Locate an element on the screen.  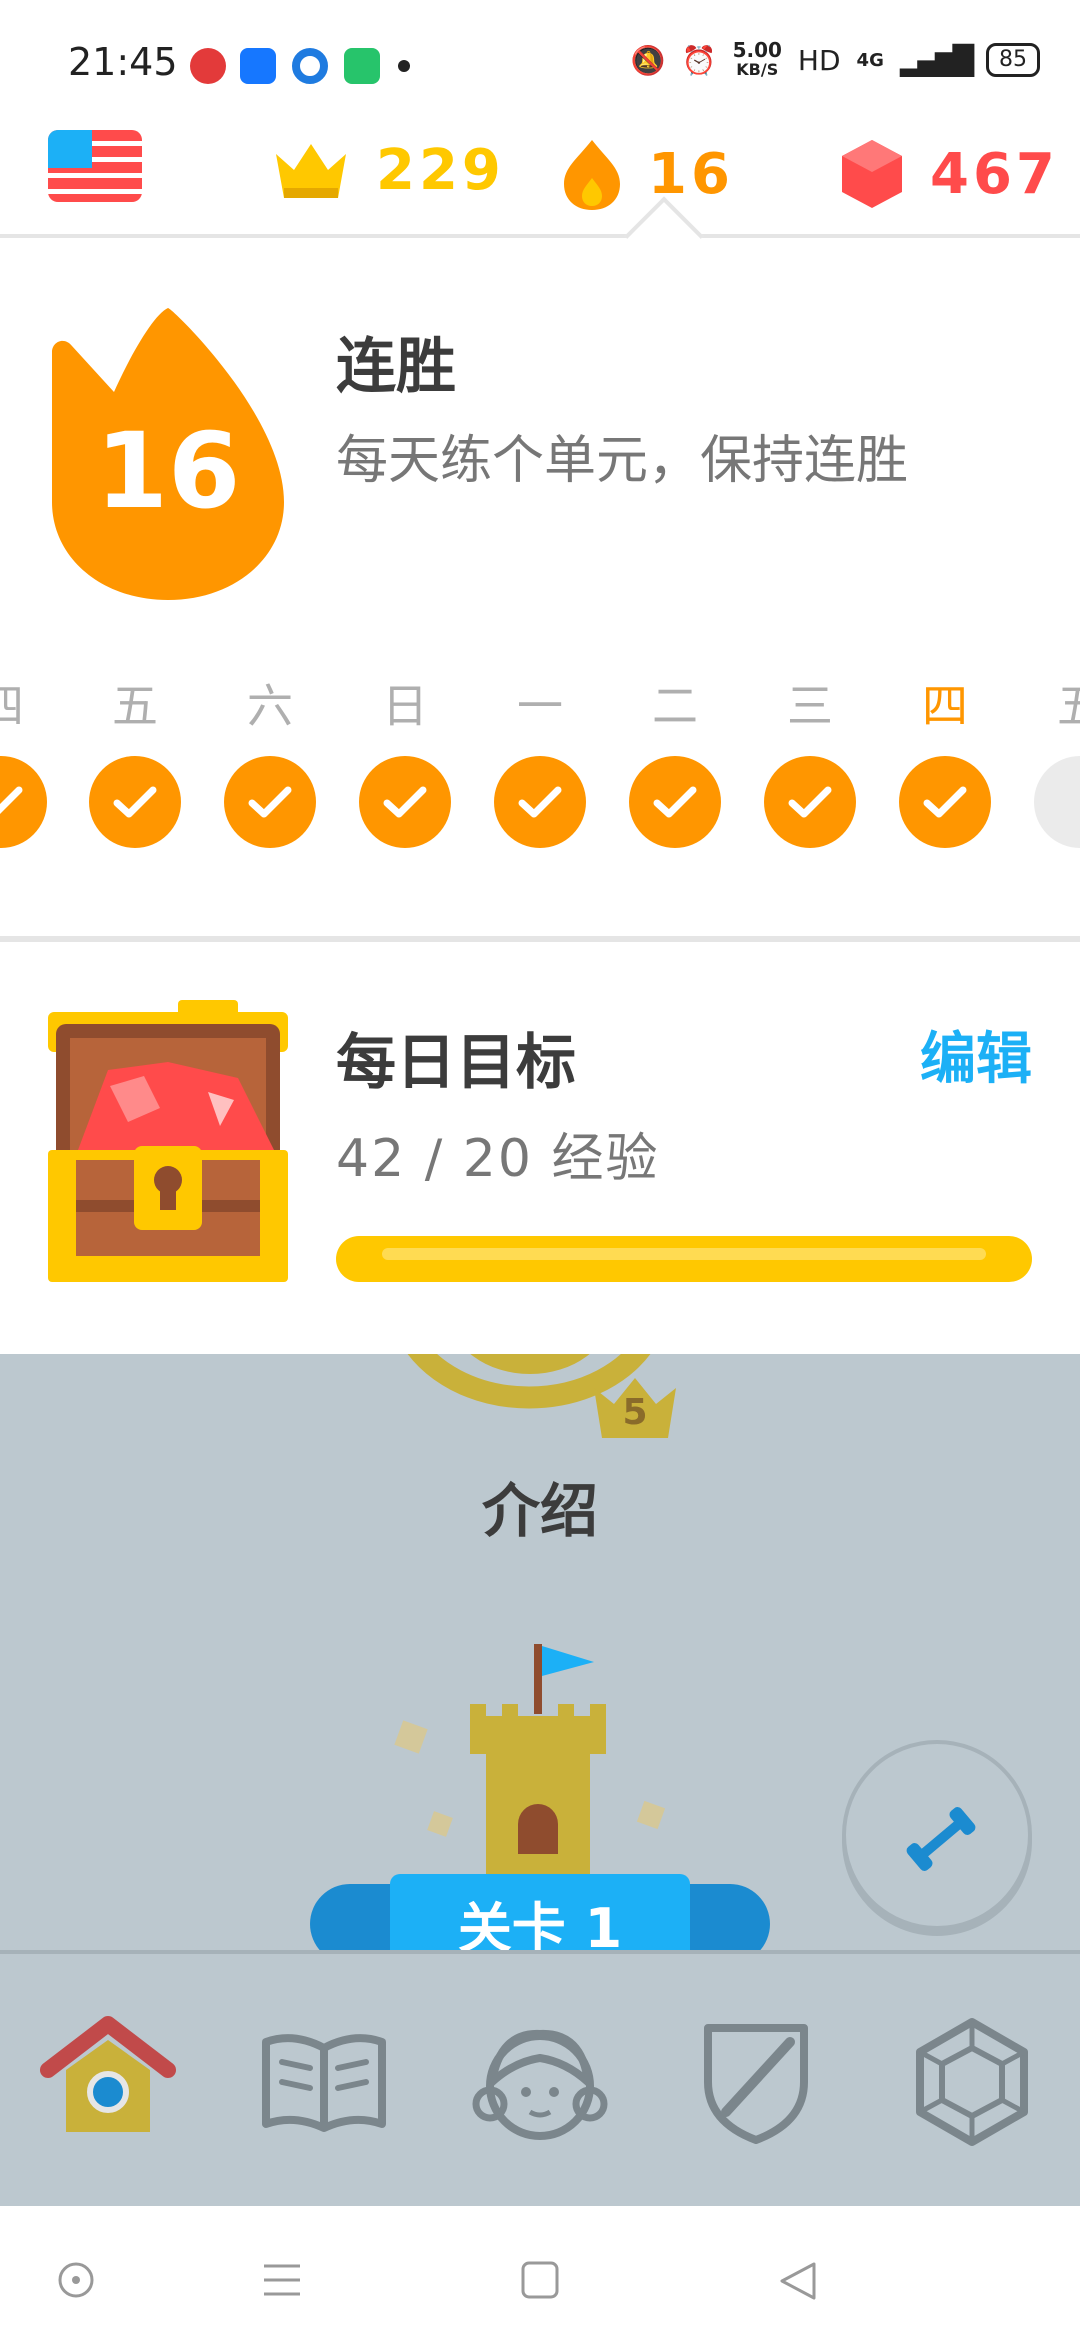
checkpoint-label: 关卡 1 is located at coordinates (540, 1914).